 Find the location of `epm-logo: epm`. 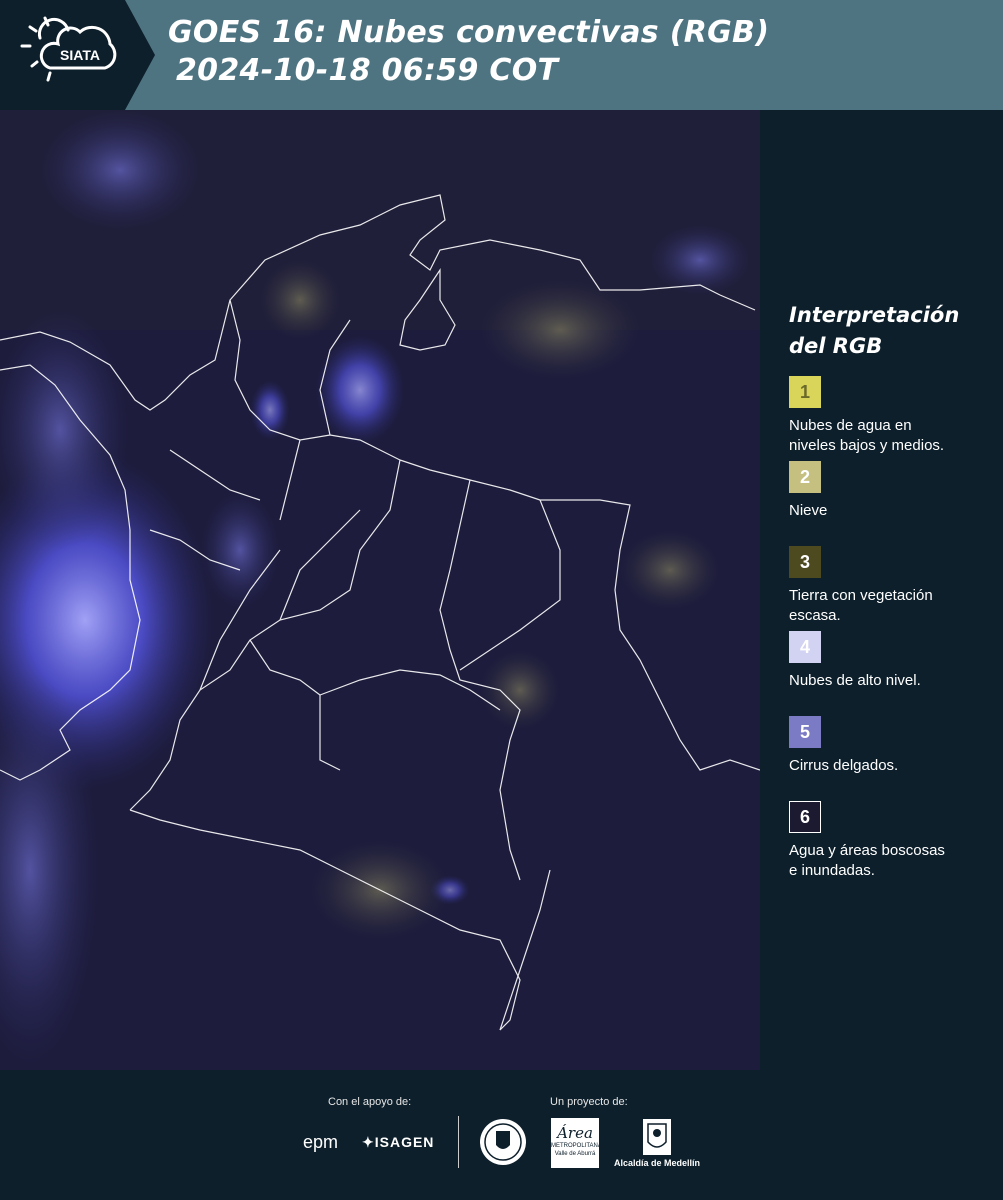

epm-logo: epm is located at coordinates (321, 1142).